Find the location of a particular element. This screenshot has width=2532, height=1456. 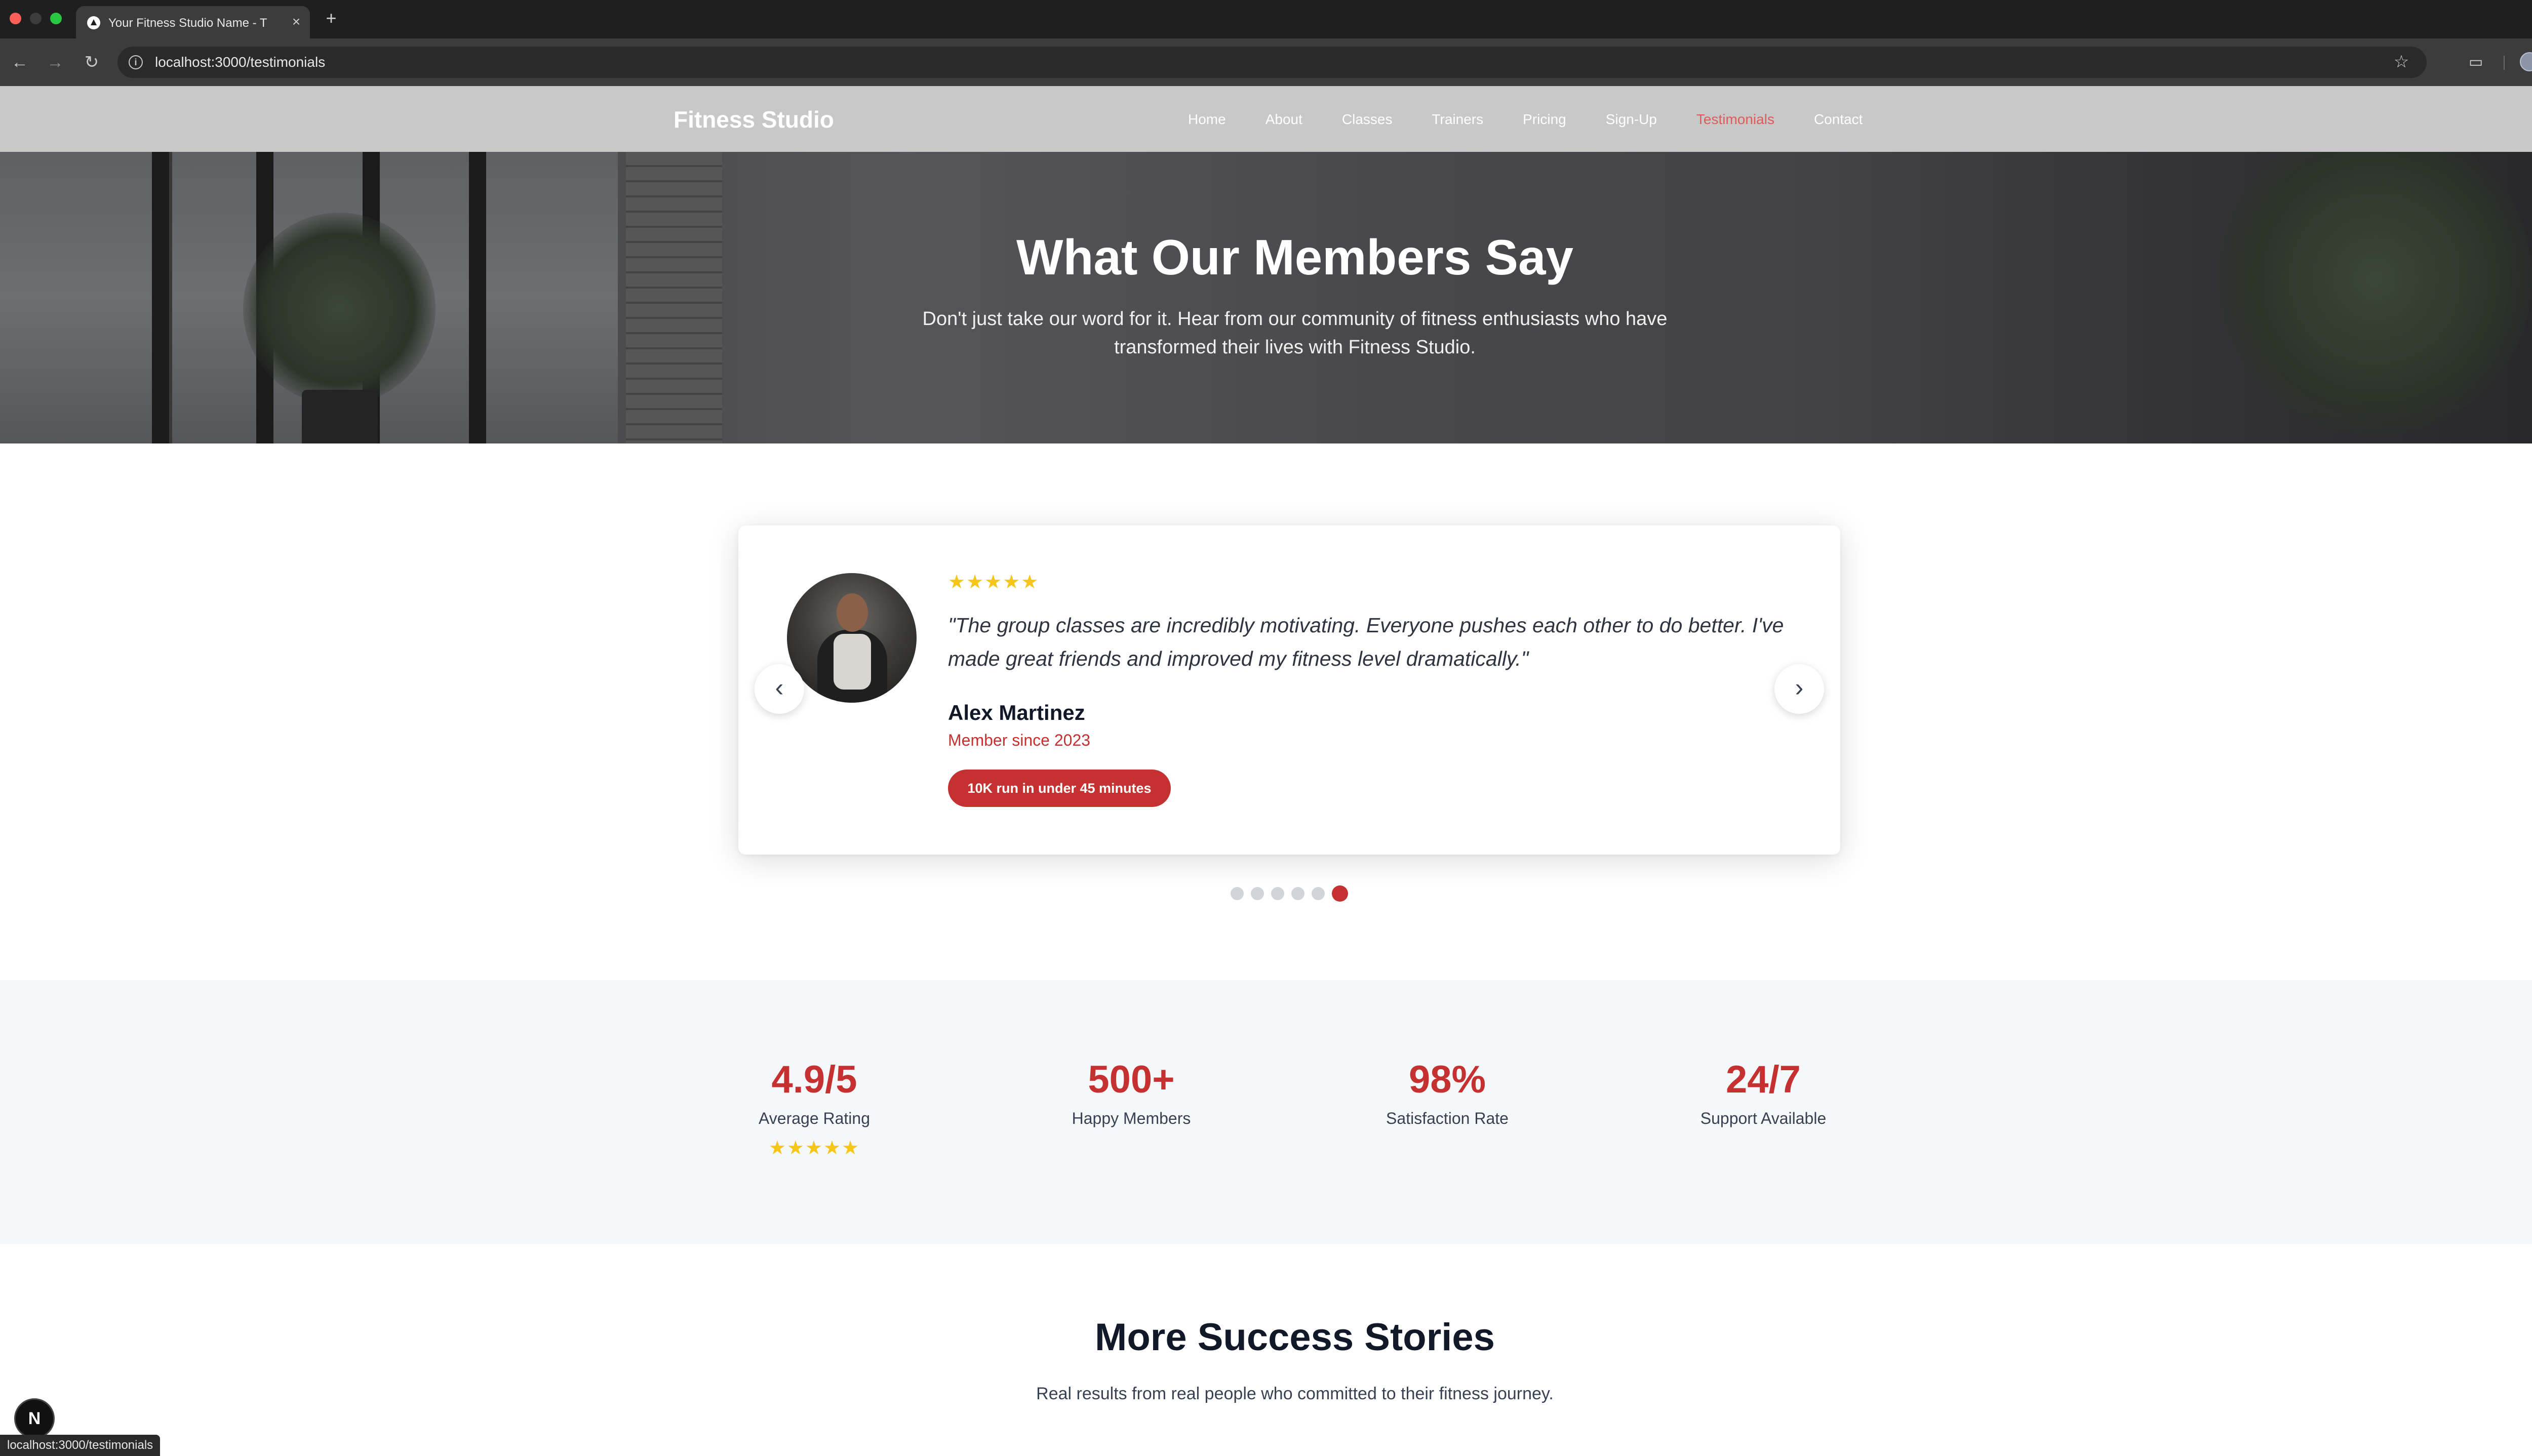

browser-tab-bar: Your Fitness Studio Name - T × + is located at coordinates (1266, 19).